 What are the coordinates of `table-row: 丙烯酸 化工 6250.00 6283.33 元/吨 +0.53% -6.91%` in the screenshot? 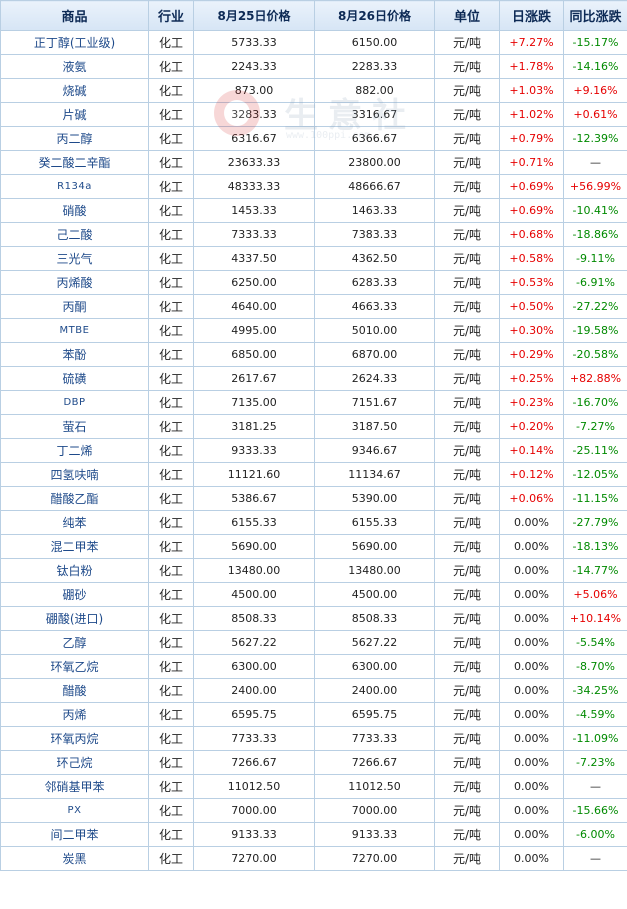 It's located at (313, 282).